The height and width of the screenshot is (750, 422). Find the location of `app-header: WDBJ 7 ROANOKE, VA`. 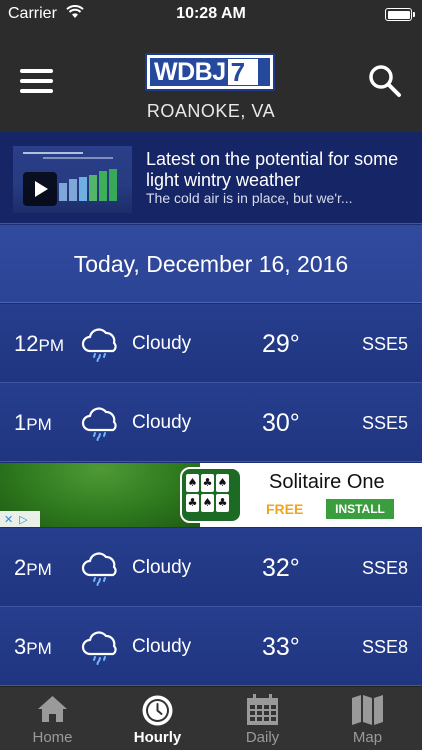

app-header: WDBJ 7 ROANOKE, VA is located at coordinates (211, 80).